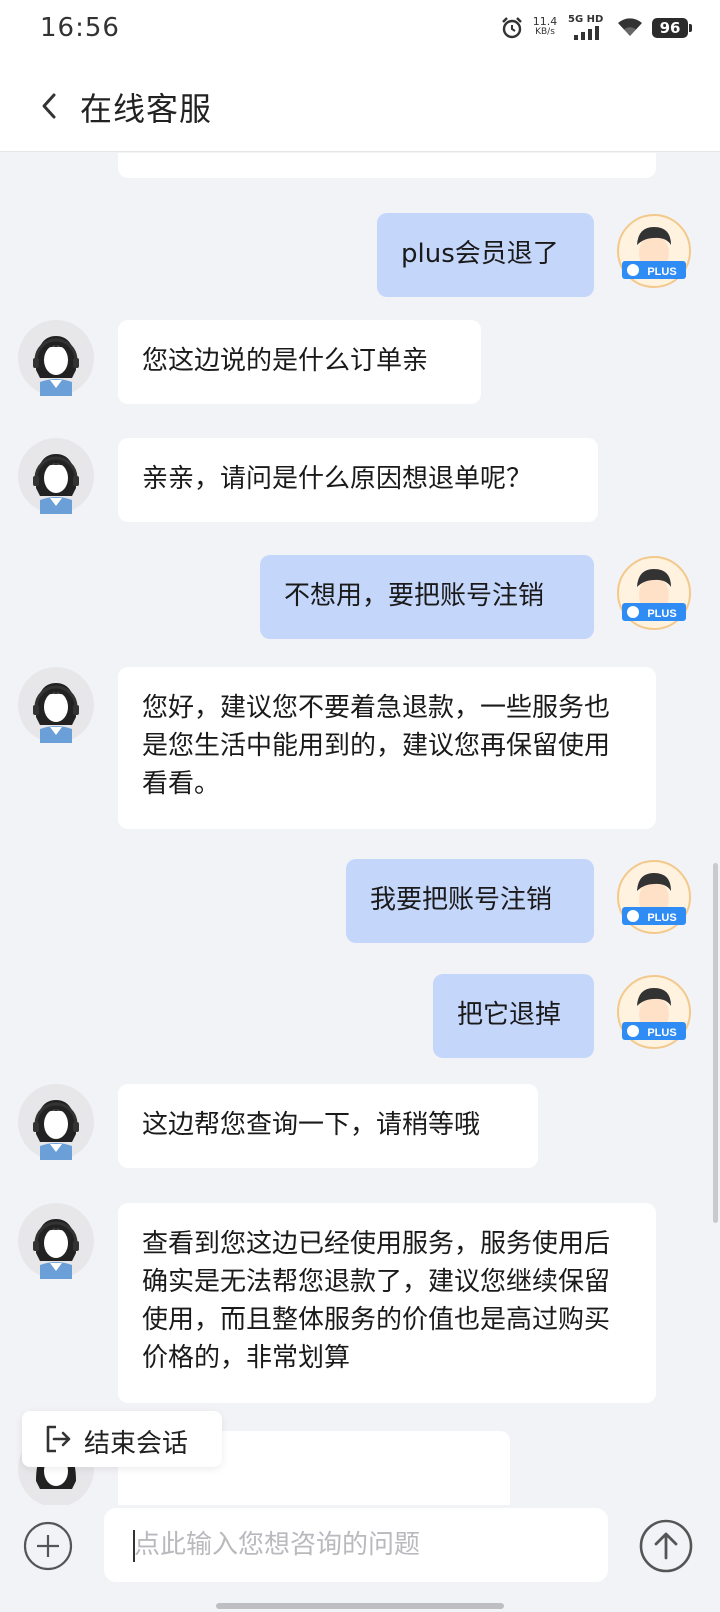 This screenshot has width=720, height=1612. Describe the element at coordinates (387, 165) in the screenshot. I see `message-bubble-partial` at that location.